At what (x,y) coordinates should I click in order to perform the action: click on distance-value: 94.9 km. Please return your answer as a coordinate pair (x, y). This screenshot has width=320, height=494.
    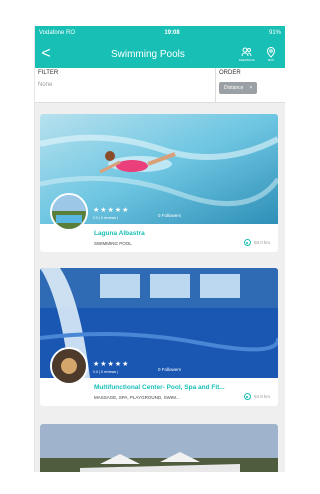
    Looking at the image, I should click on (261, 396).